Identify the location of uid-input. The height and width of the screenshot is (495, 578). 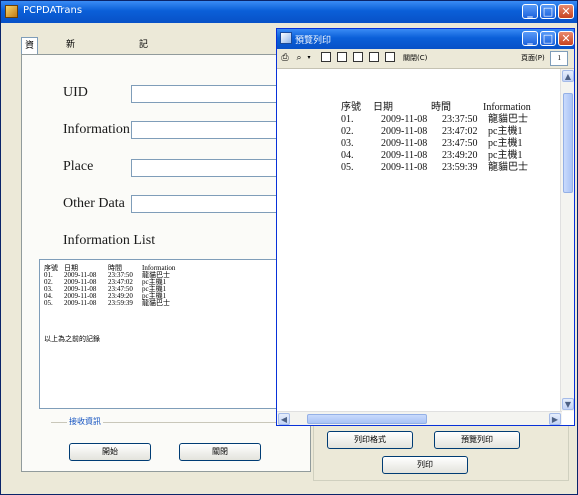
(206, 94).